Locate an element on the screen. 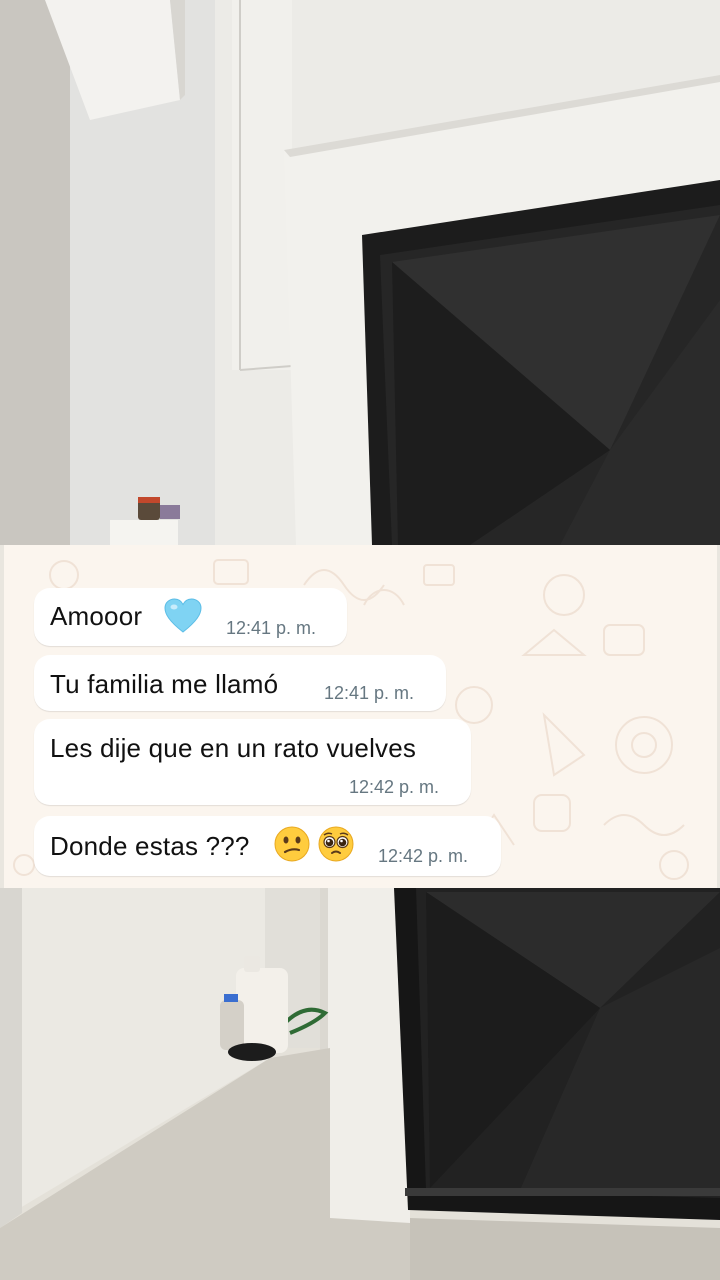  message-bubble: Tu familia me llamó 12:41 p. m. is located at coordinates (240, 683).